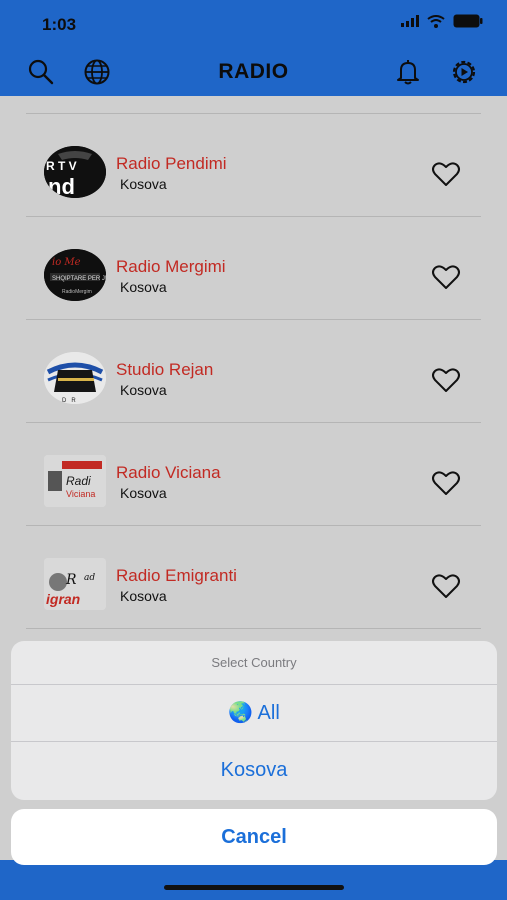 The image size is (507, 900). Describe the element at coordinates (254, 770) in the screenshot. I see `option-kosova: Kosova` at that location.